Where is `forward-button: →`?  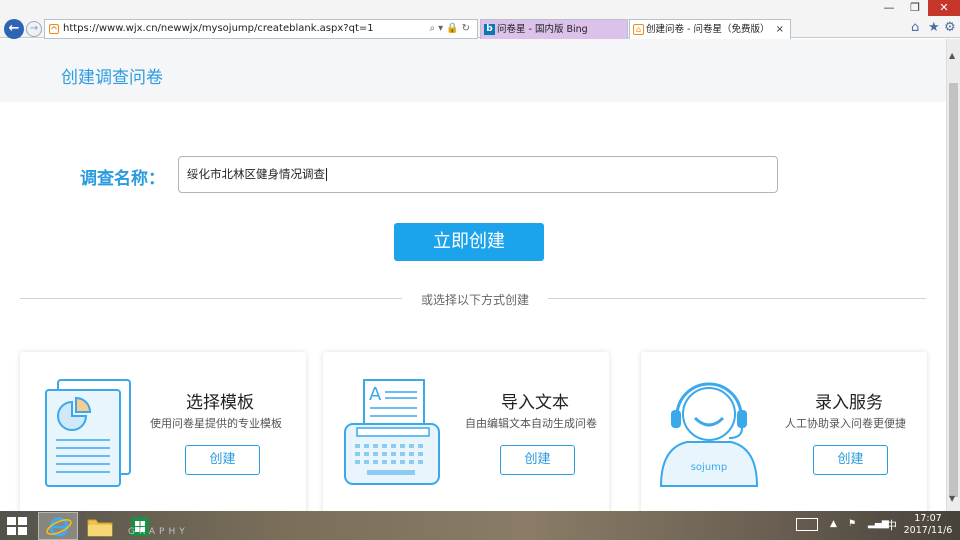
forward-button: → is located at coordinates (34, 29).